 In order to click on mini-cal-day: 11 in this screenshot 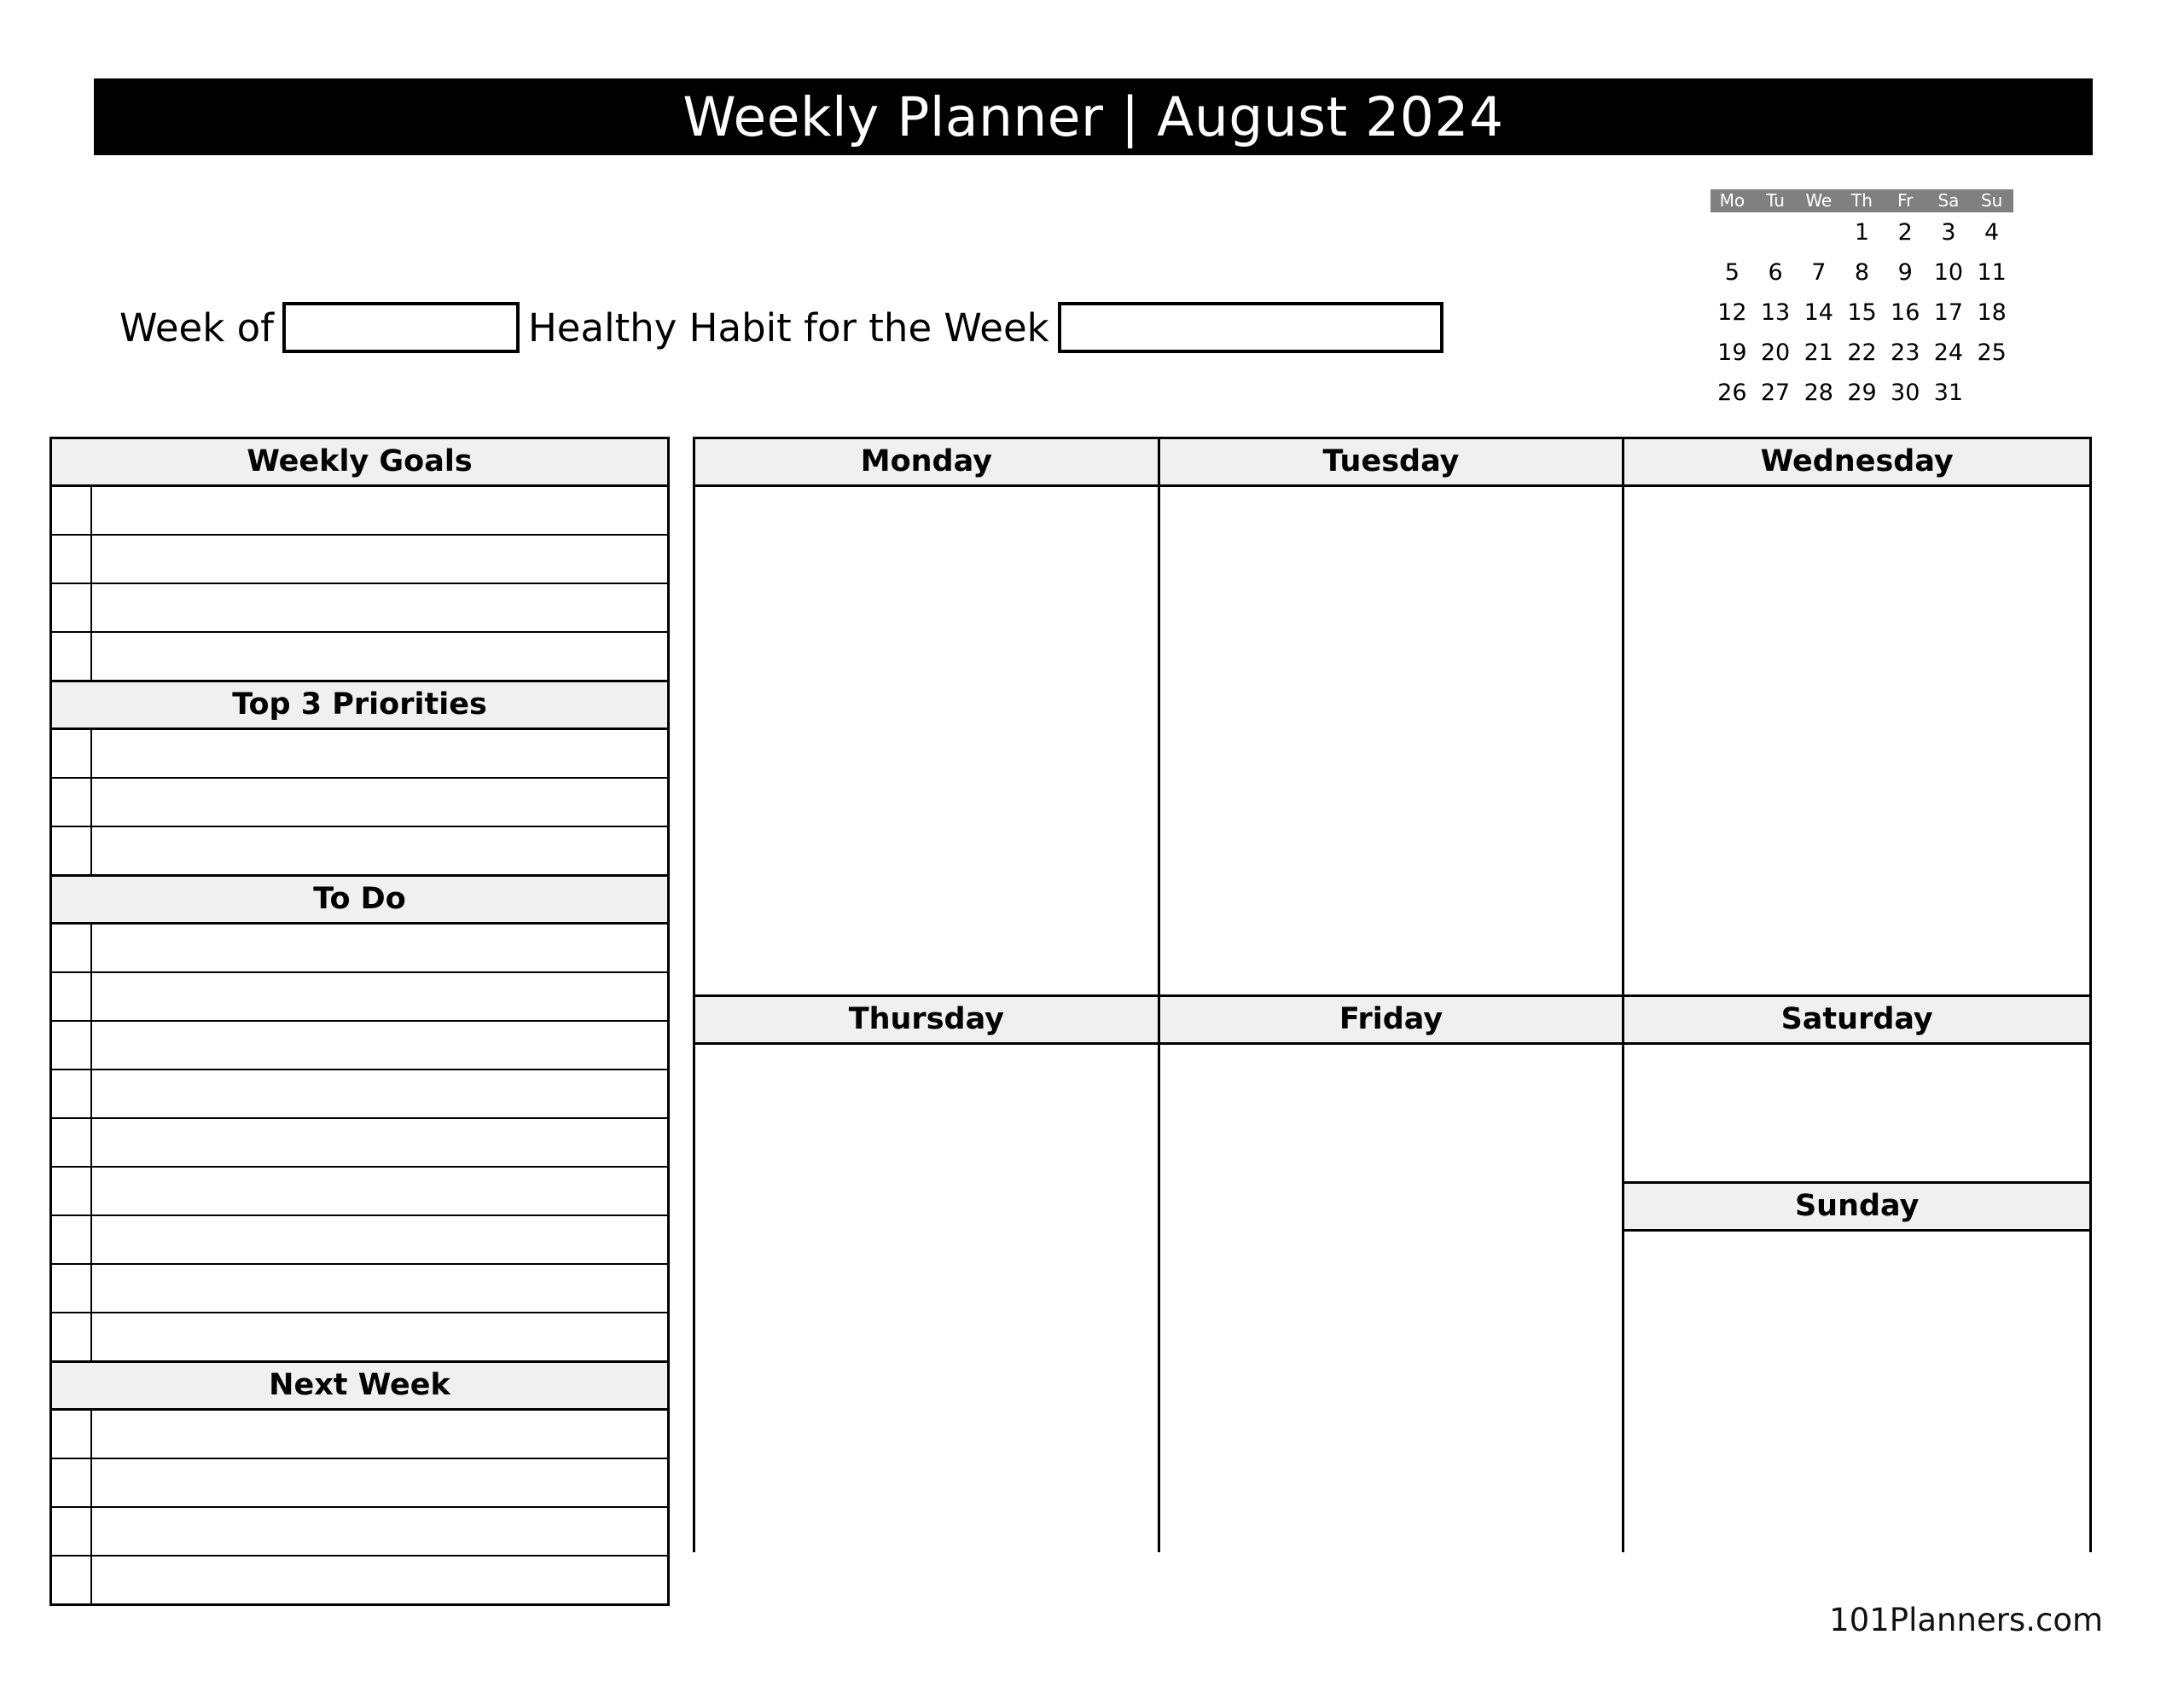, I will do `click(1992, 273)`.